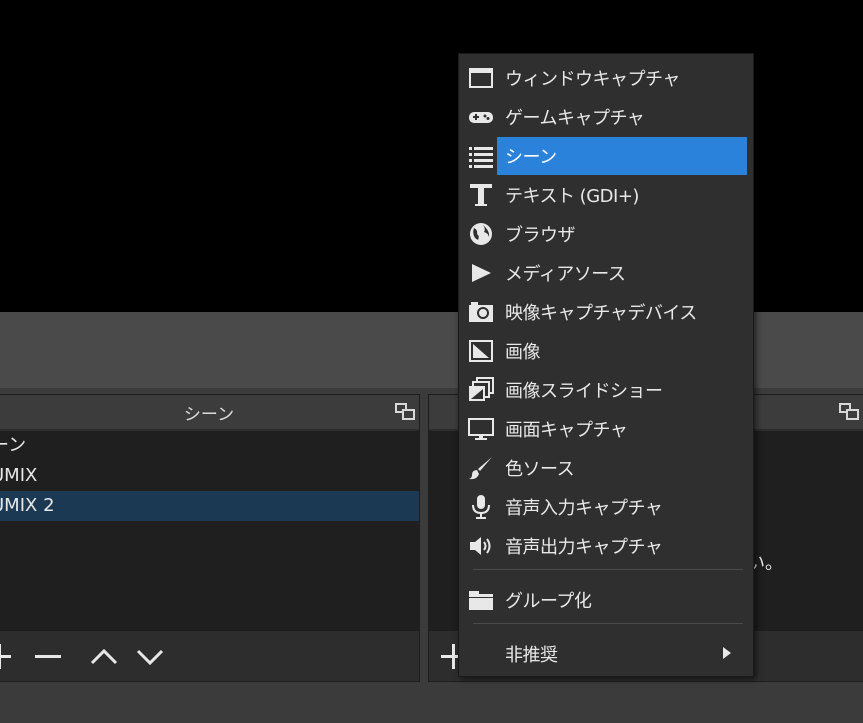 This screenshot has width=863, height=723. What do you see at coordinates (584, 547) in the screenshot?
I see `menu-item-label: 音声出力キャプチャ` at bounding box center [584, 547].